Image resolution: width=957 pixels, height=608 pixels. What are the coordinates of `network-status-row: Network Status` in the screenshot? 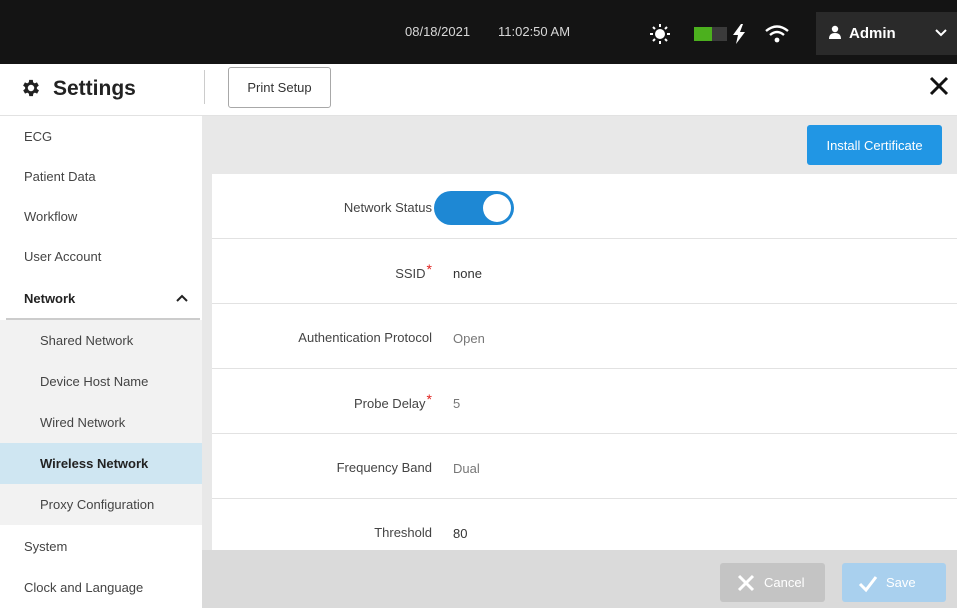 It's located at (584, 206).